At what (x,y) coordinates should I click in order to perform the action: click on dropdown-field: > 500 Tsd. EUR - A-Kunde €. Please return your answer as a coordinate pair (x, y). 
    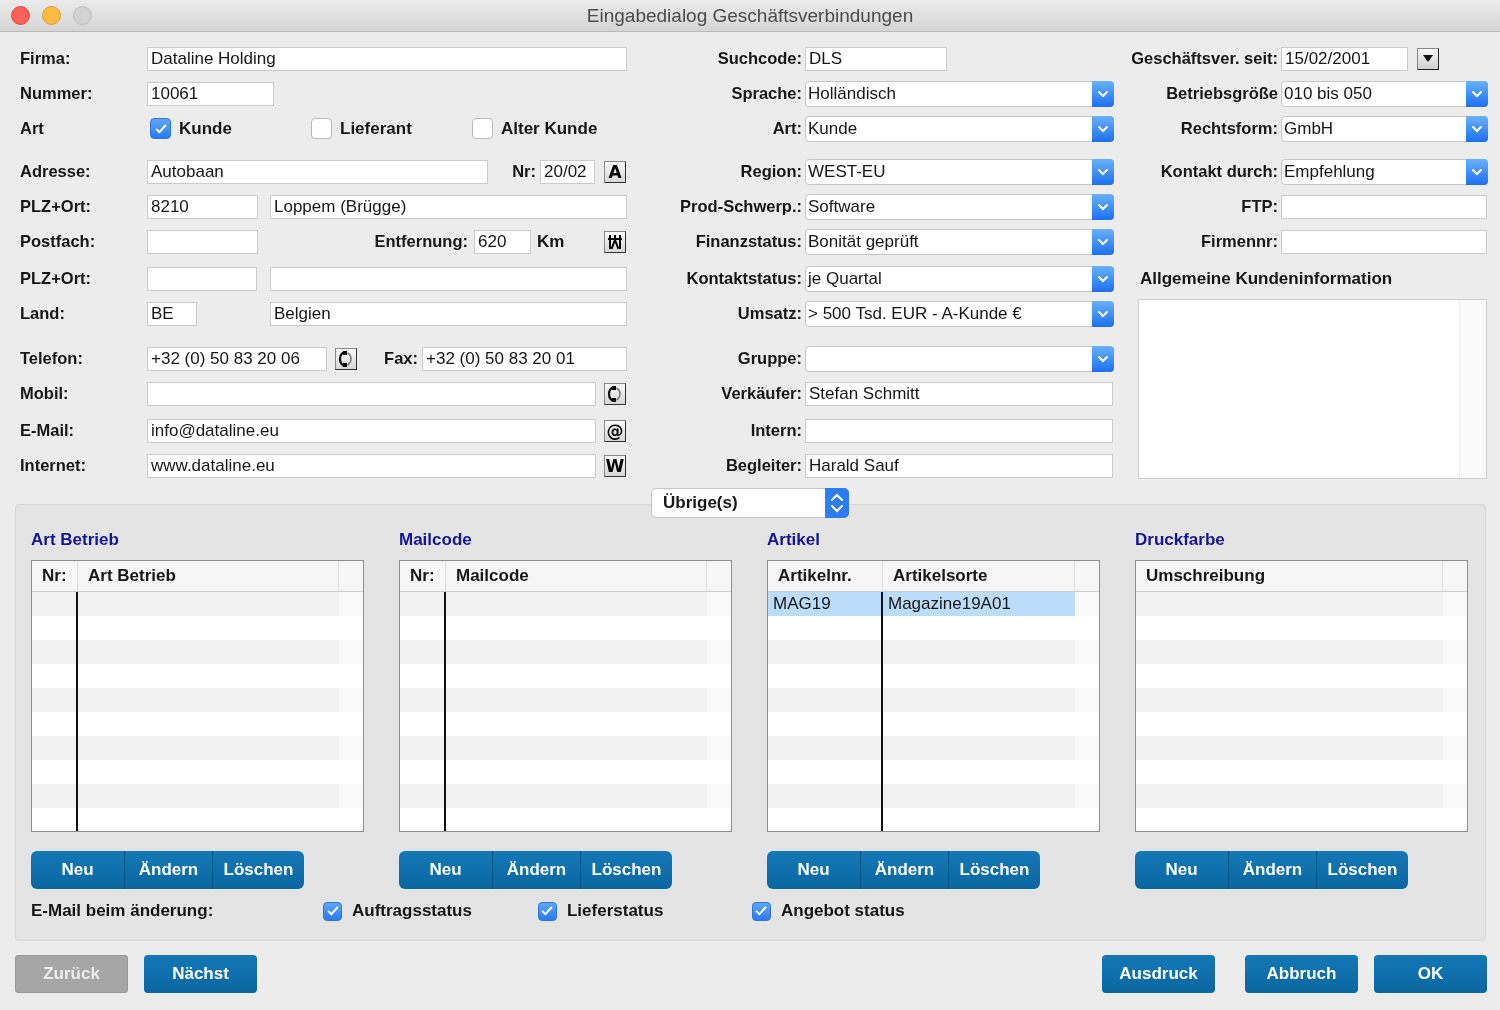
    Looking at the image, I should click on (959, 313).